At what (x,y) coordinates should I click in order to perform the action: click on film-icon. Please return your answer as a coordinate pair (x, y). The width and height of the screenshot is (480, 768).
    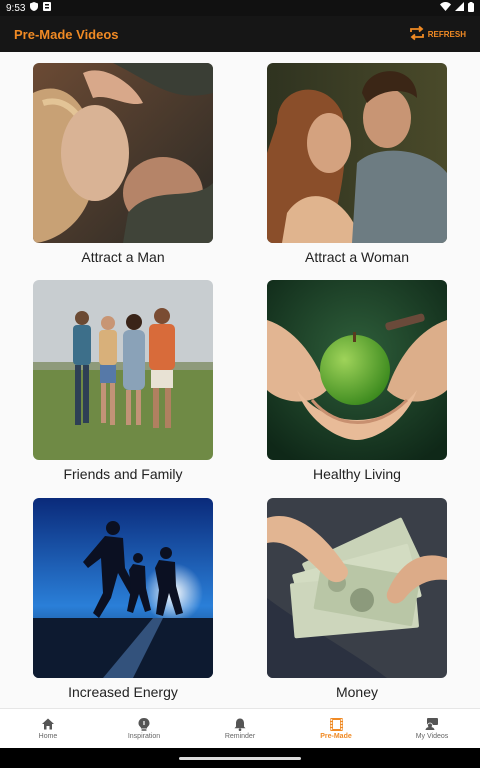
    Looking at the image, I should click on (336, 724).